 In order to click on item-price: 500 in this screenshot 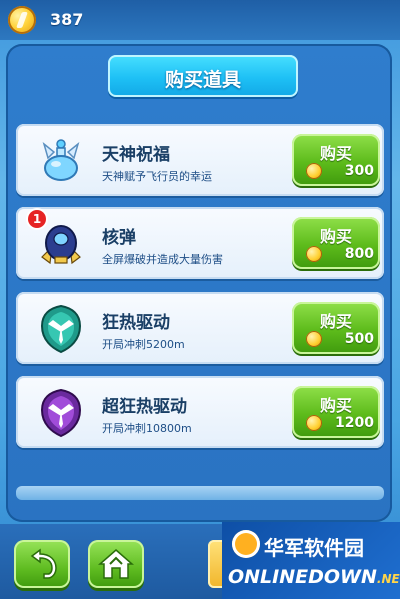, I will do `click(359, 339)`.